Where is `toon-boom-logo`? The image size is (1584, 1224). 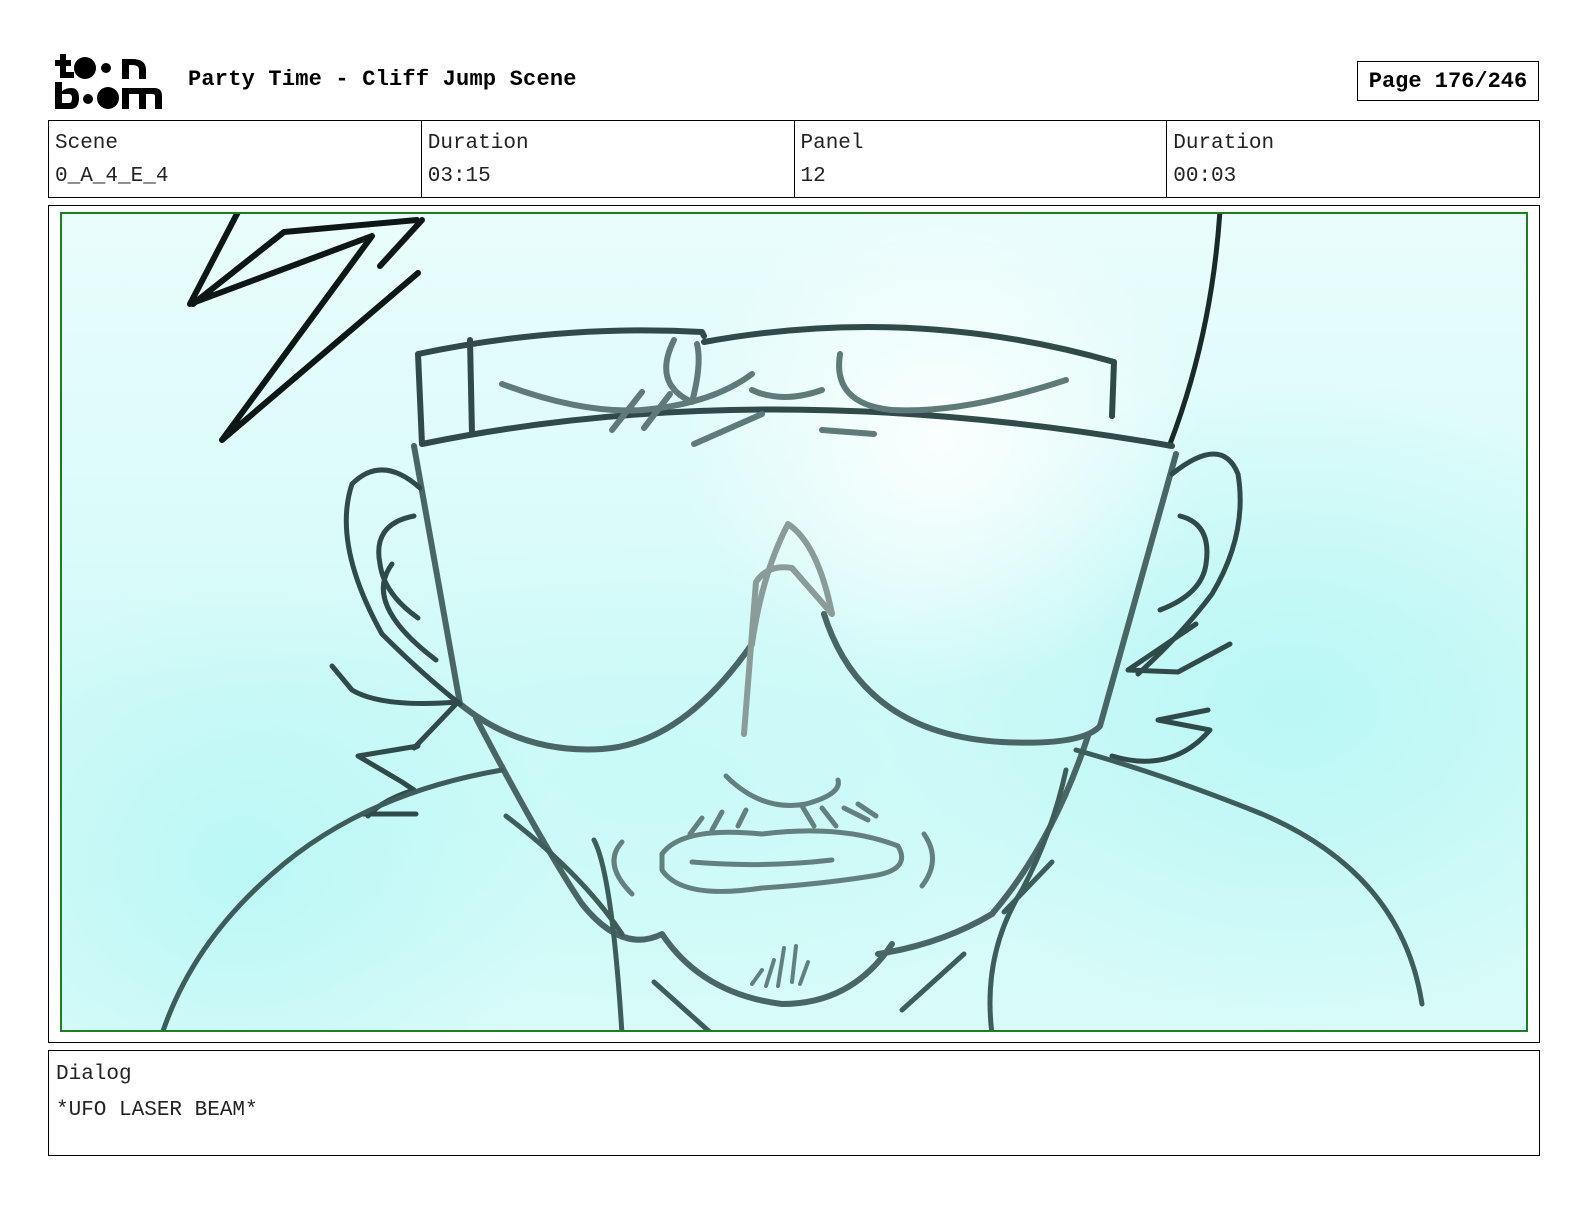 toon-boom-logo is located at coordinates (108, 81).